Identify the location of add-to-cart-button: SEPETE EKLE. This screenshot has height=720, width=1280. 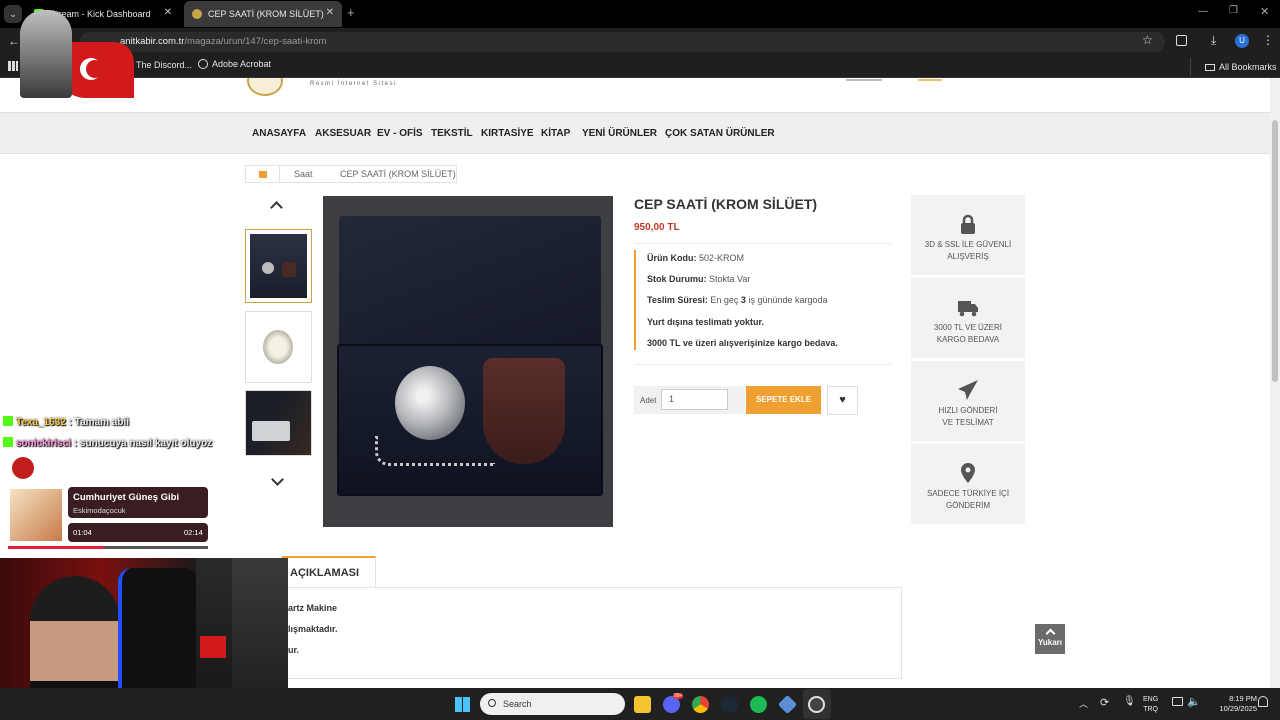
(783, 400).